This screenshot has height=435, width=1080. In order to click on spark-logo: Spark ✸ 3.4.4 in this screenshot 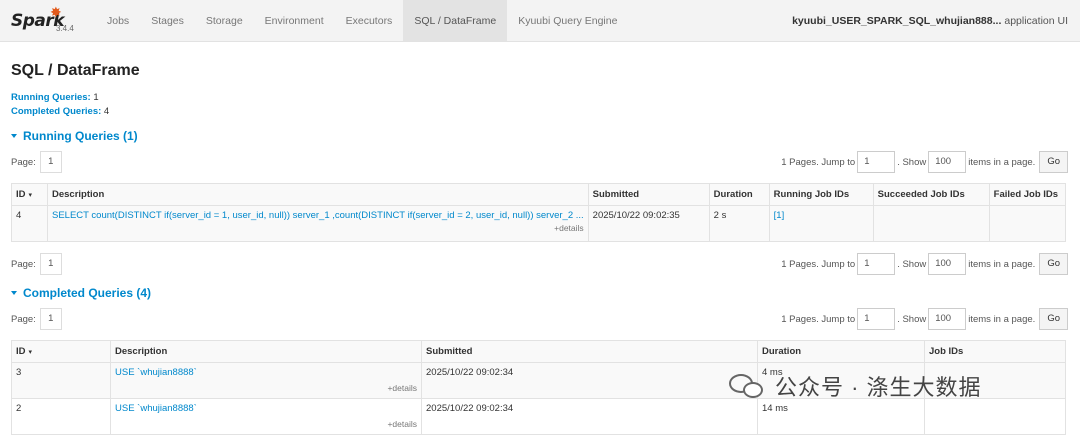, I will do `click(48, 20)`.